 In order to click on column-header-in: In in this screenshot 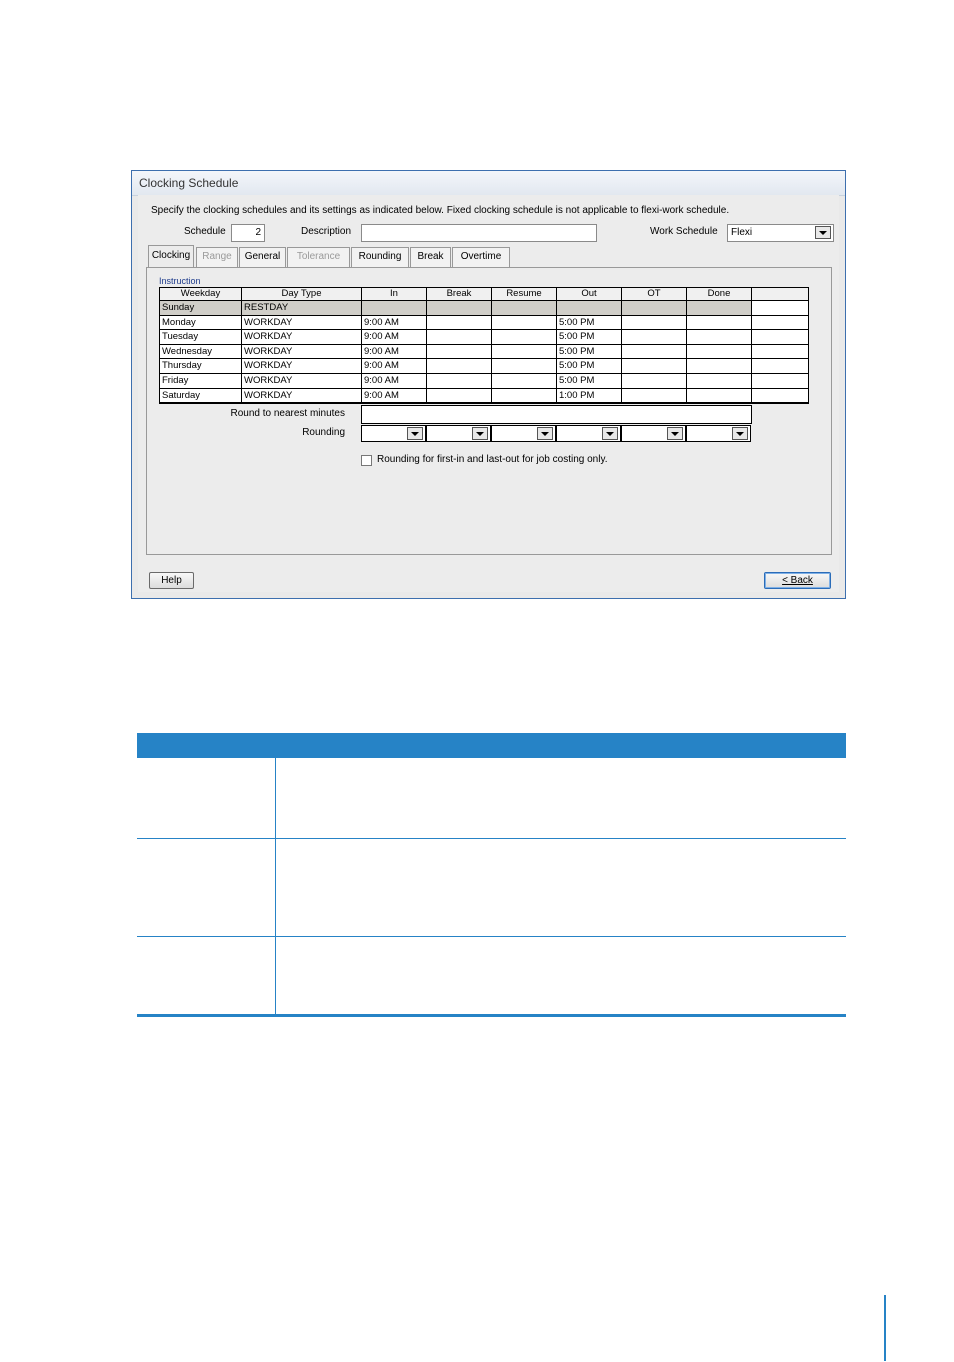, I will do `click(394, 294)`.